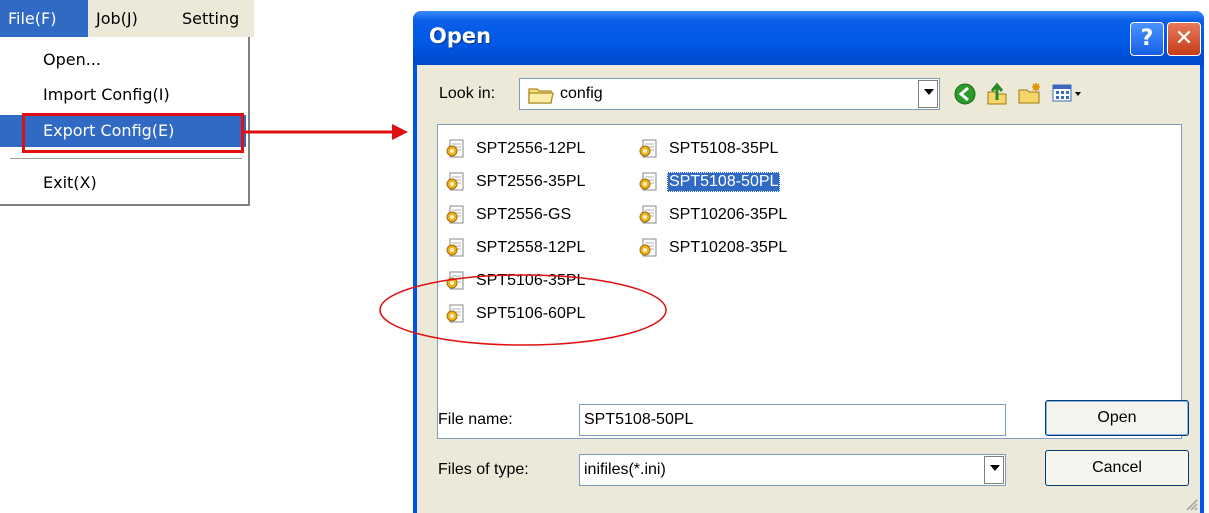 Image resolution: width=1209 pixels, height=513 pixels. Describe the element at coordinates (1184, 39) in the screenshot. I see `close-button: ✕` at that location.